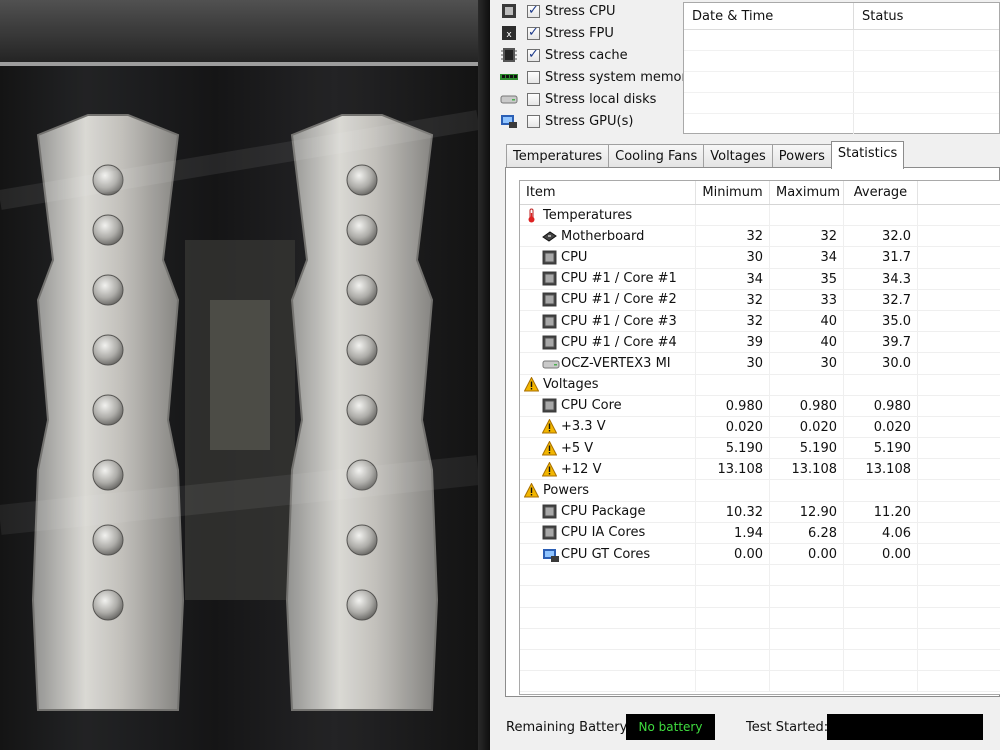  What do you see at coordinates (881, 192) in the screenshot?
I see `col-average-header: Average` at bounding box center [881, 192].